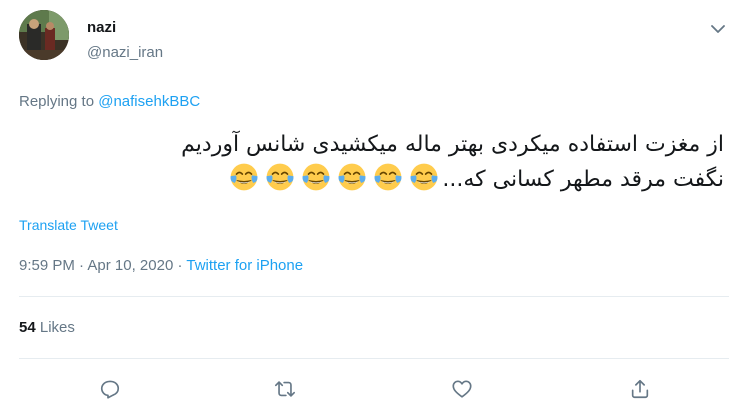  Describe the element at coordinates (334, 177) in the screenshot. I see `emoji-row` at that location.